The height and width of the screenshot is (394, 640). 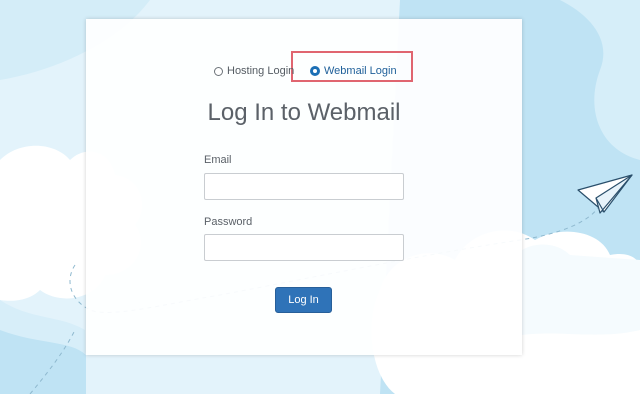 I want to click on password-label: Password, so click(x=228, y=222).